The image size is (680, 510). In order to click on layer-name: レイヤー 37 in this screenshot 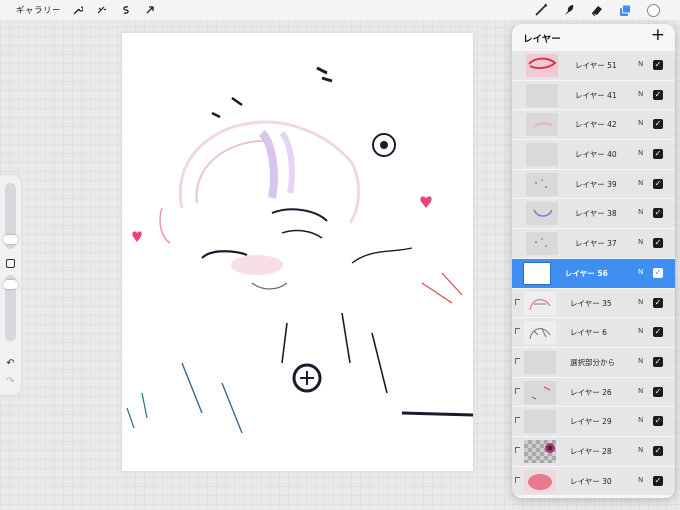, I will do `click(596, 244)`.